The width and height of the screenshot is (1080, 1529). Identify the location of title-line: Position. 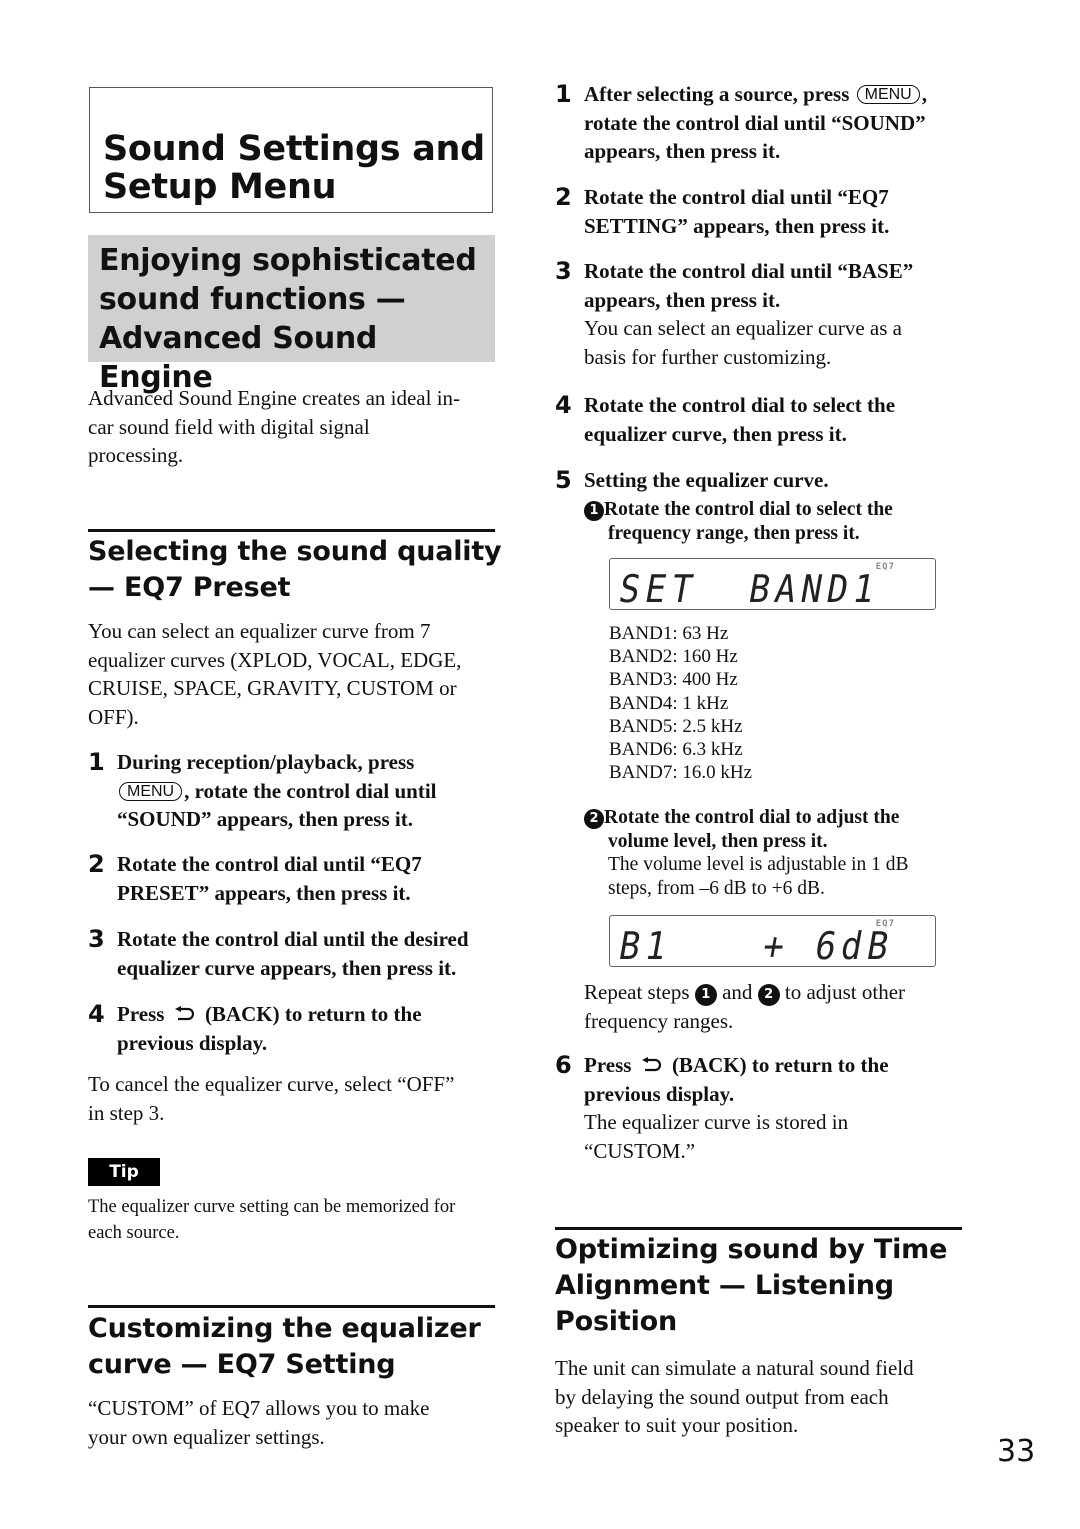
(616, 1321).